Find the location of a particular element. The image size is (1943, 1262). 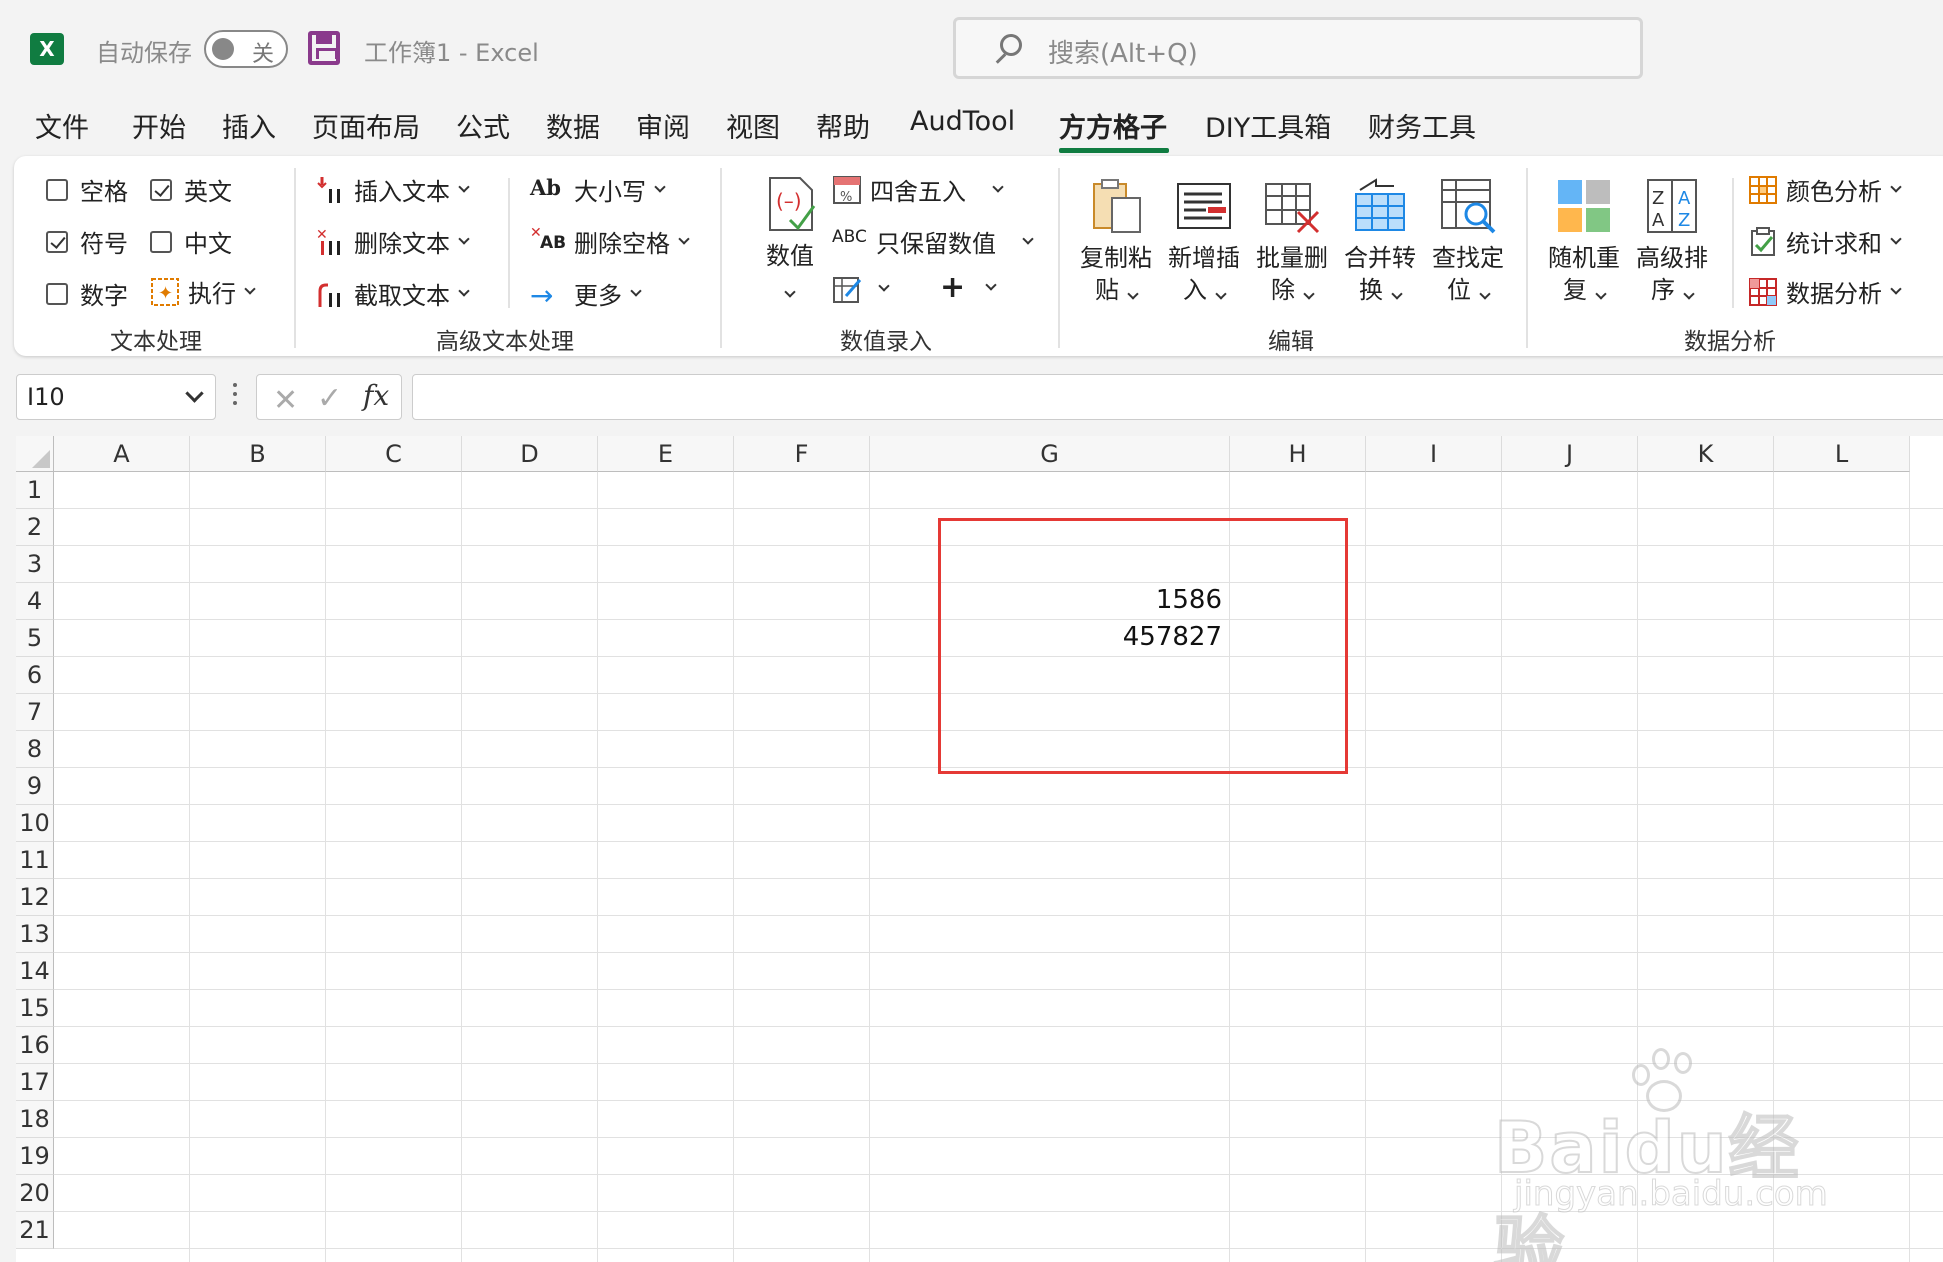

delete-space-button: ✕ AB 删除空格 is located at coordinates (610, 241).